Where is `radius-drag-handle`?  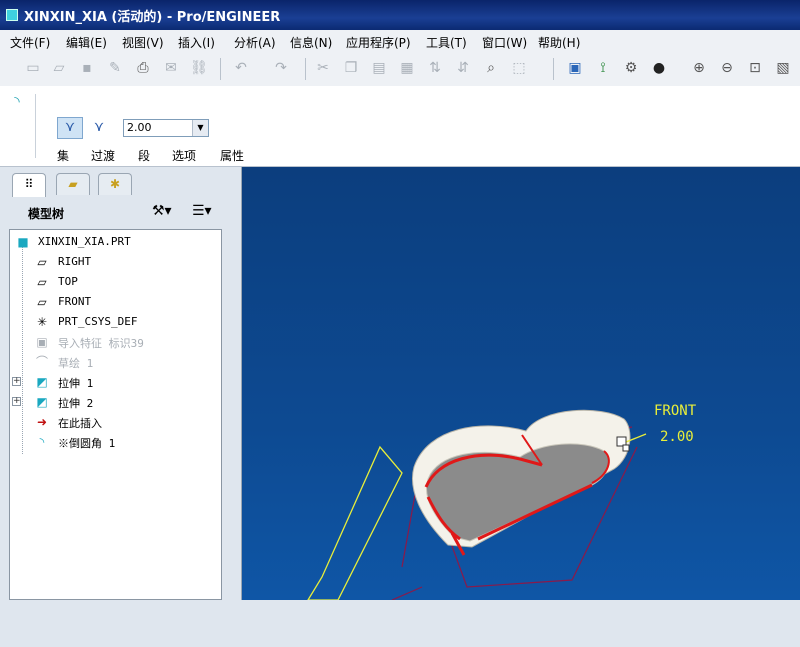
radius-drag-handle is located at coordinates (626, 448).